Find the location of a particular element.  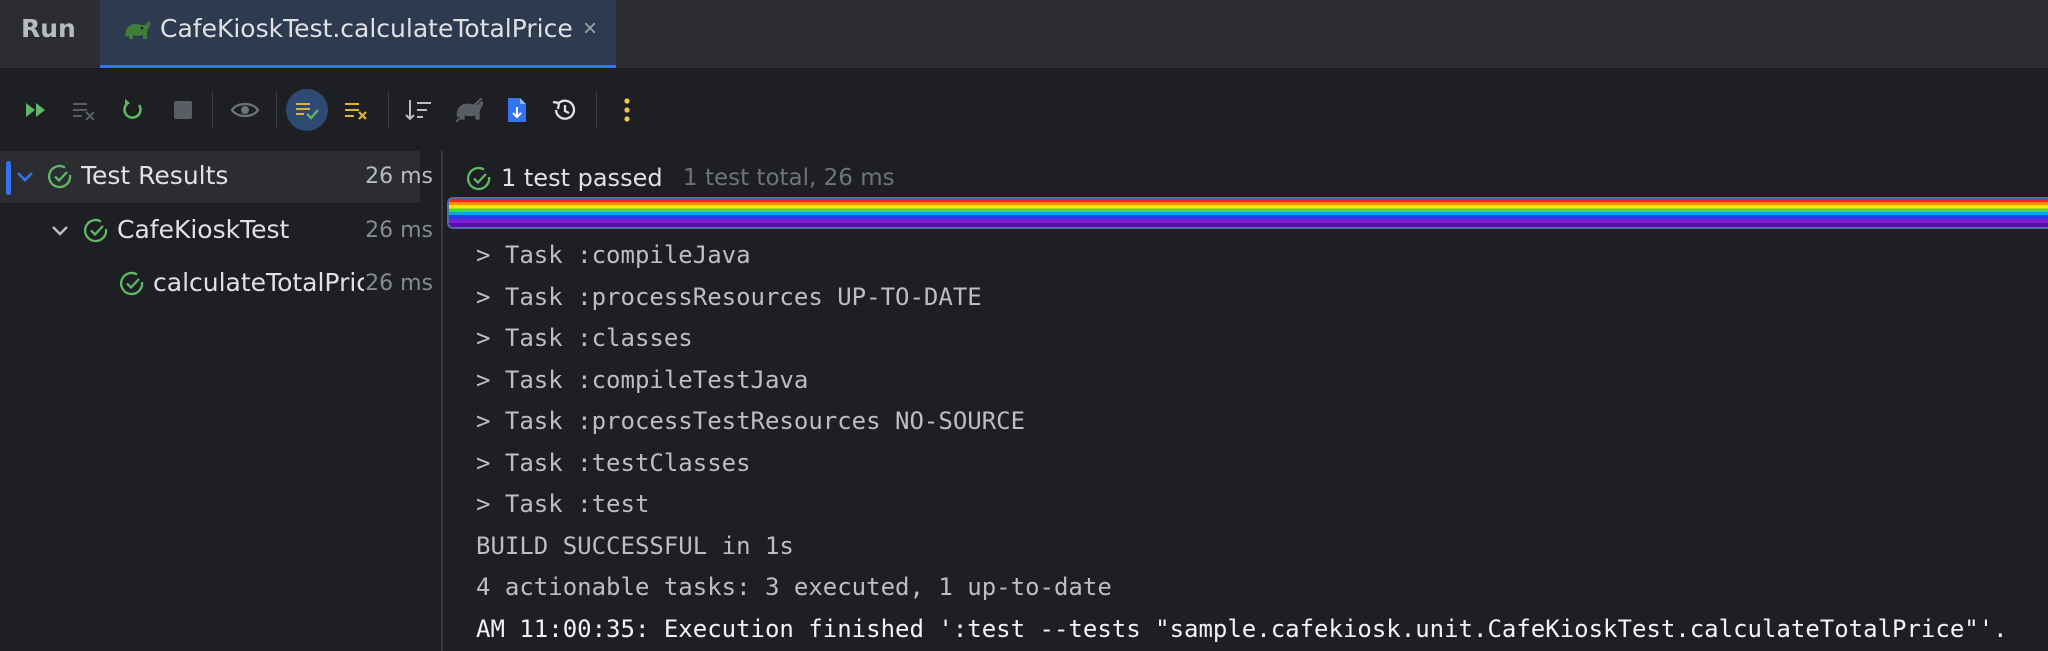

list-check-icon is located at coordinates (307, 111).